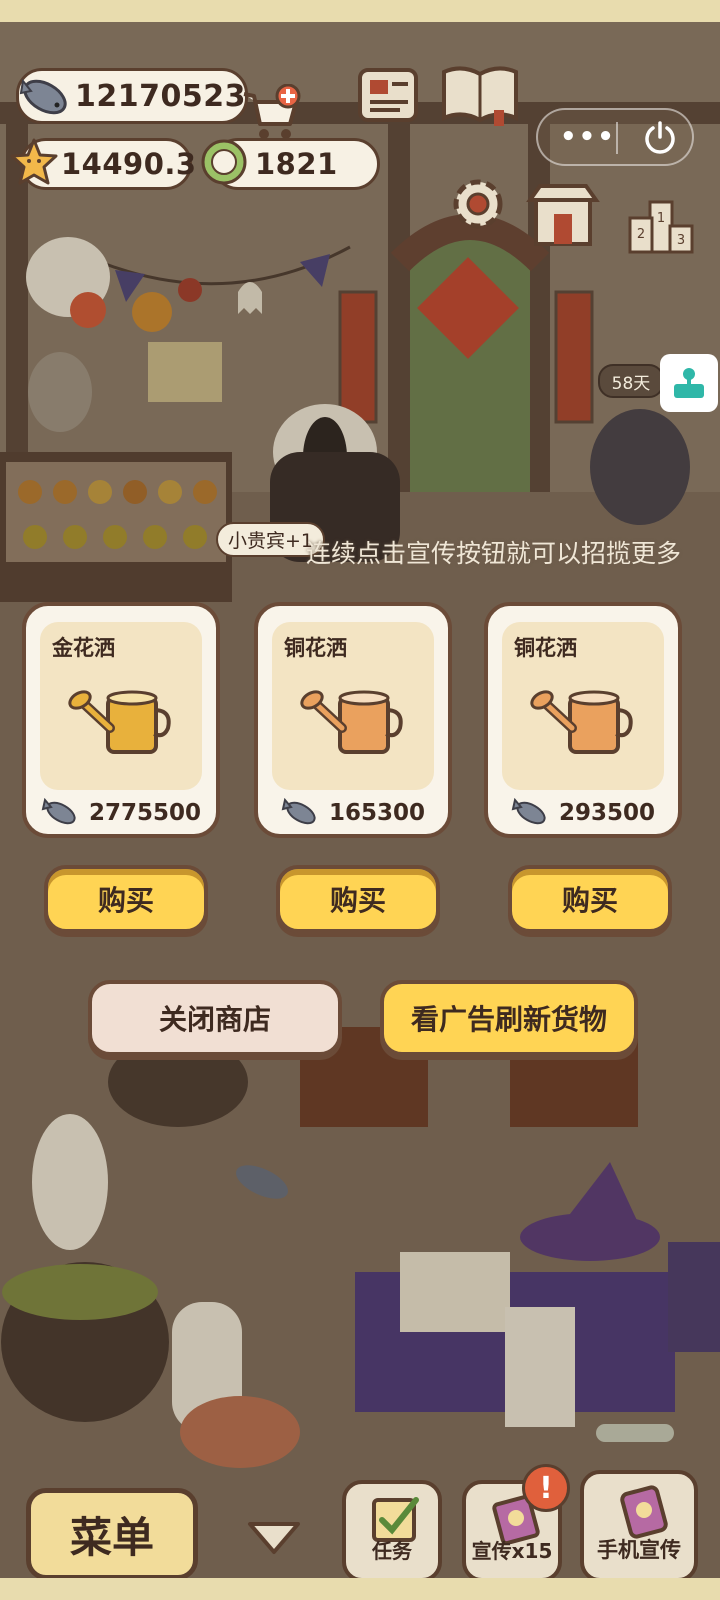  Describe the element at coordinates (607, 813) in the screenshot. I see `price-value: 293500` at that location.